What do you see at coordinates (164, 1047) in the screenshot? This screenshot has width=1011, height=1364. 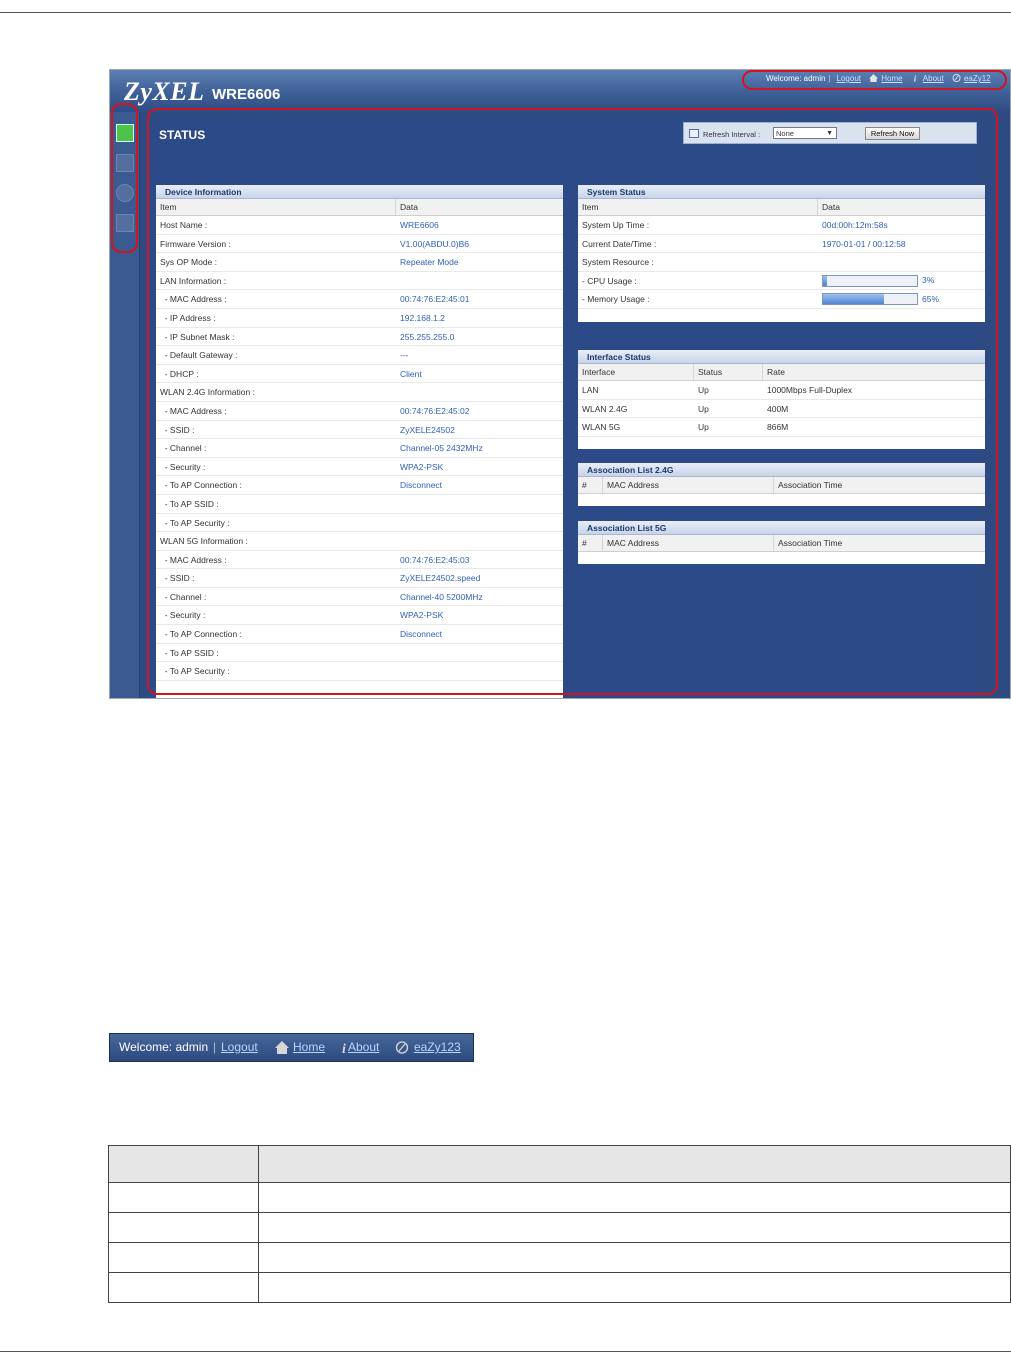 I see `welcome-text: Welcome: admin` at bounding box center [164, 1047].